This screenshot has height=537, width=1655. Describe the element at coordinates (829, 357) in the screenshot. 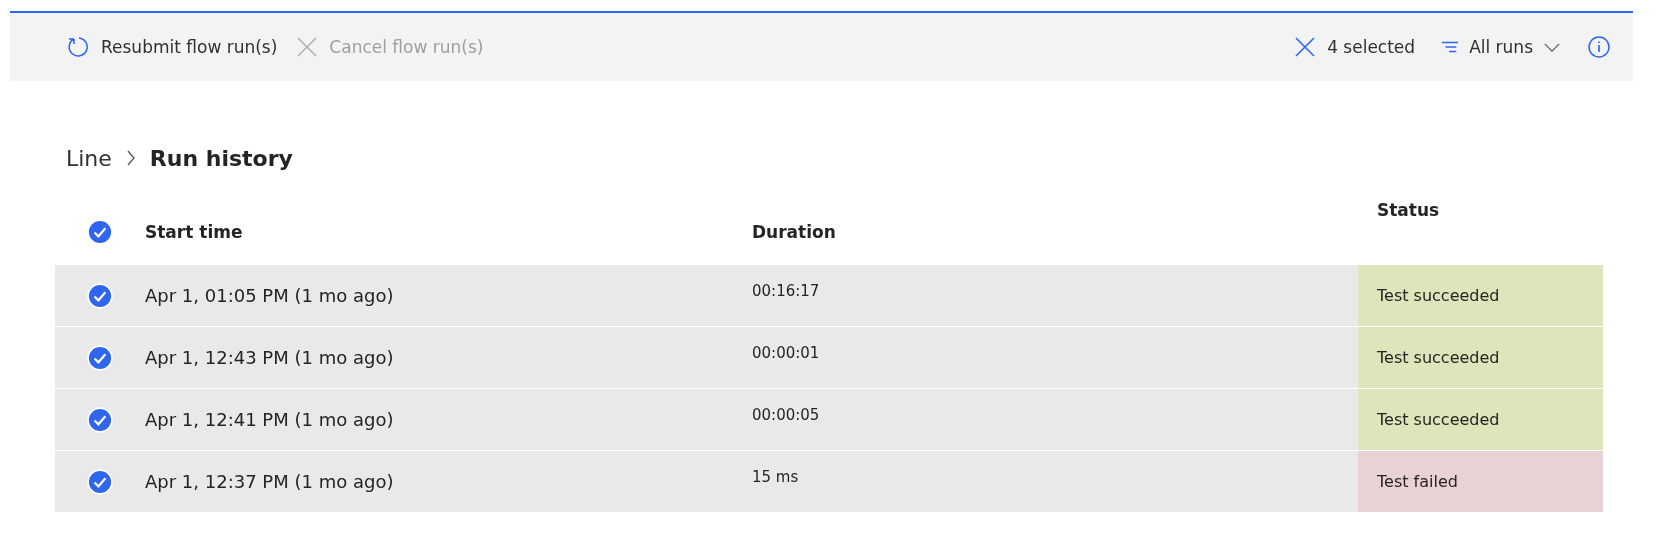

I see `table-row: Apr 1, 12:43 PM (1 mo ago) 00:00:01 Test succeeded` at that location.